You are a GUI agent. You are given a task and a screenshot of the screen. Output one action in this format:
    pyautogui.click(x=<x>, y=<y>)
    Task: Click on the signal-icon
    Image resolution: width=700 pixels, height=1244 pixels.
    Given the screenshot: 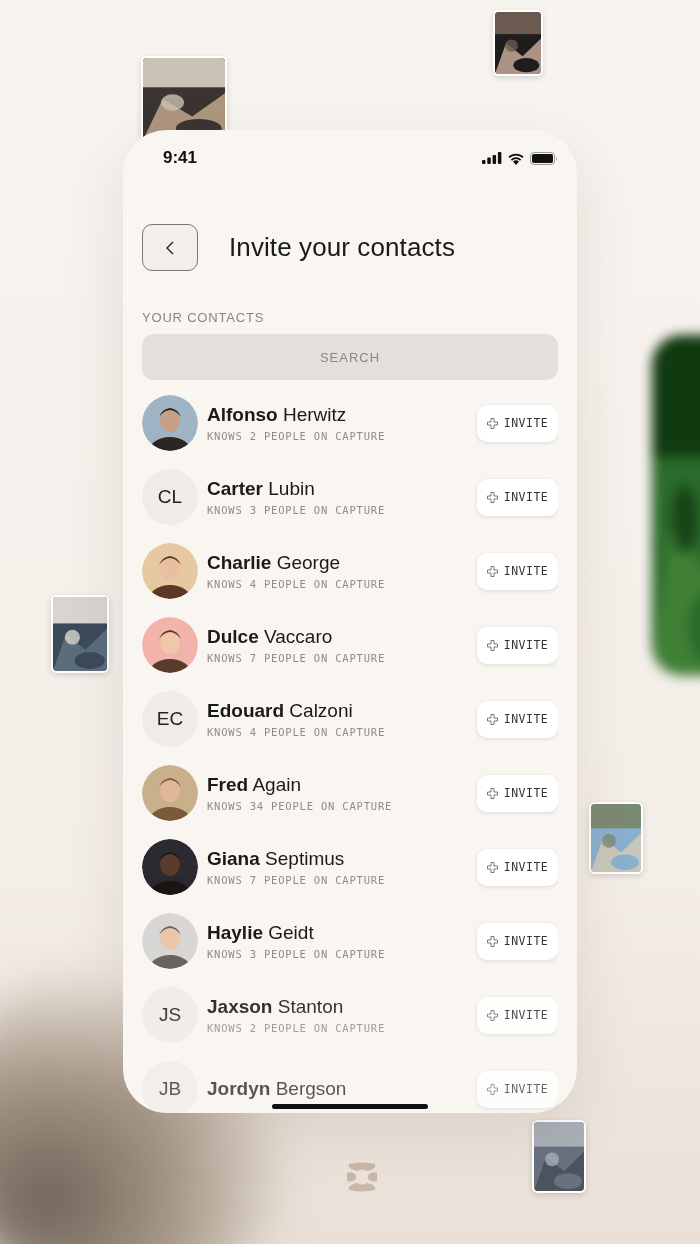 What is the action you would take?
    pyautogui.click(x=492, y=158)
    